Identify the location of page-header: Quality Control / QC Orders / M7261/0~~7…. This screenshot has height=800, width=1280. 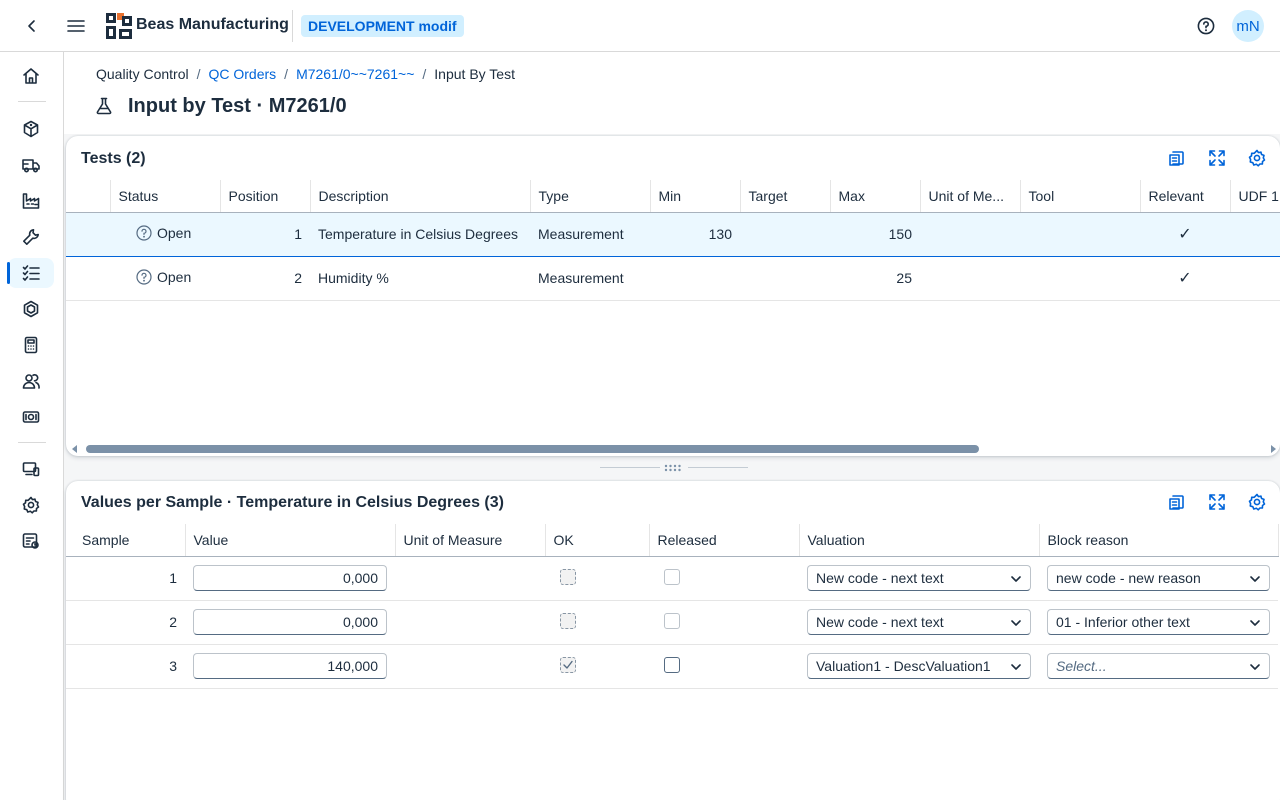
(672, 93).